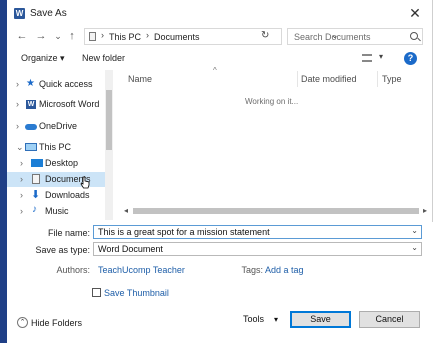 The image size is (433, 343). Describe the element at coordinates (58, 36) in the screenshot. I see `recent-locations-icon: ⌄` at that location.